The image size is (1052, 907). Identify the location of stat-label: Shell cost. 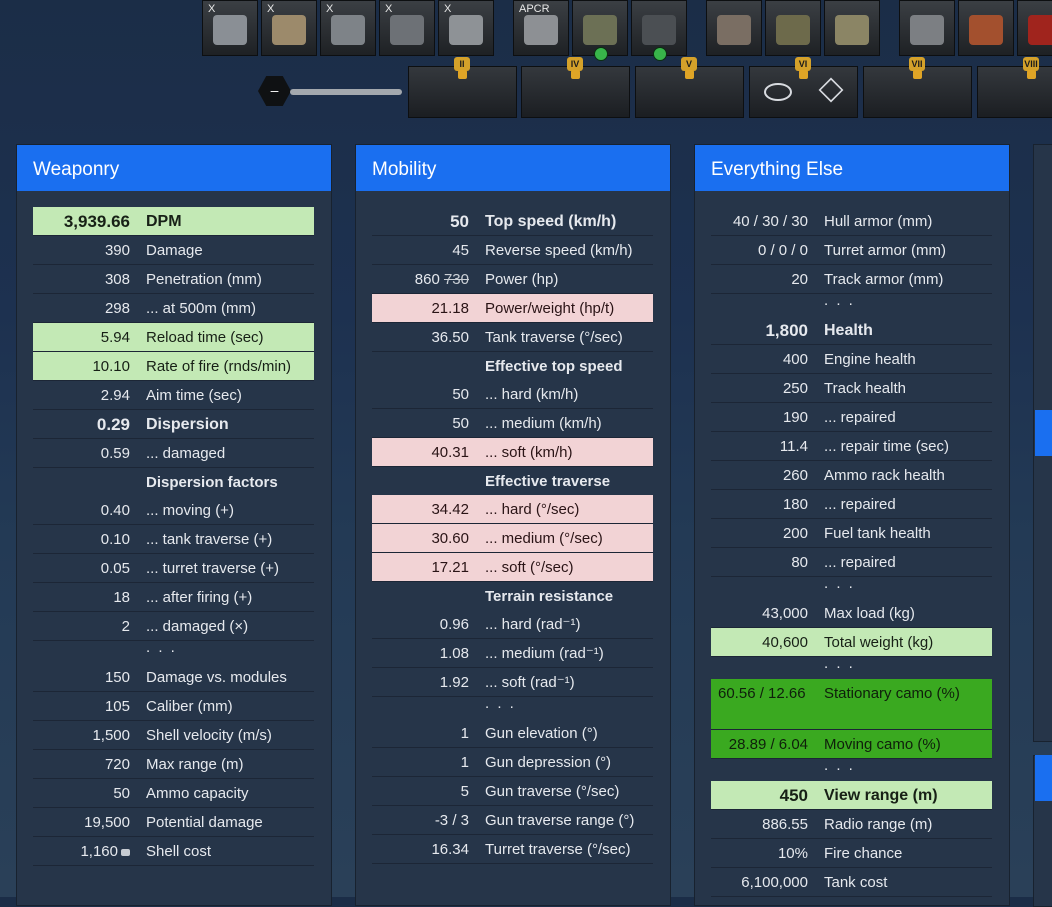
(179, 851).